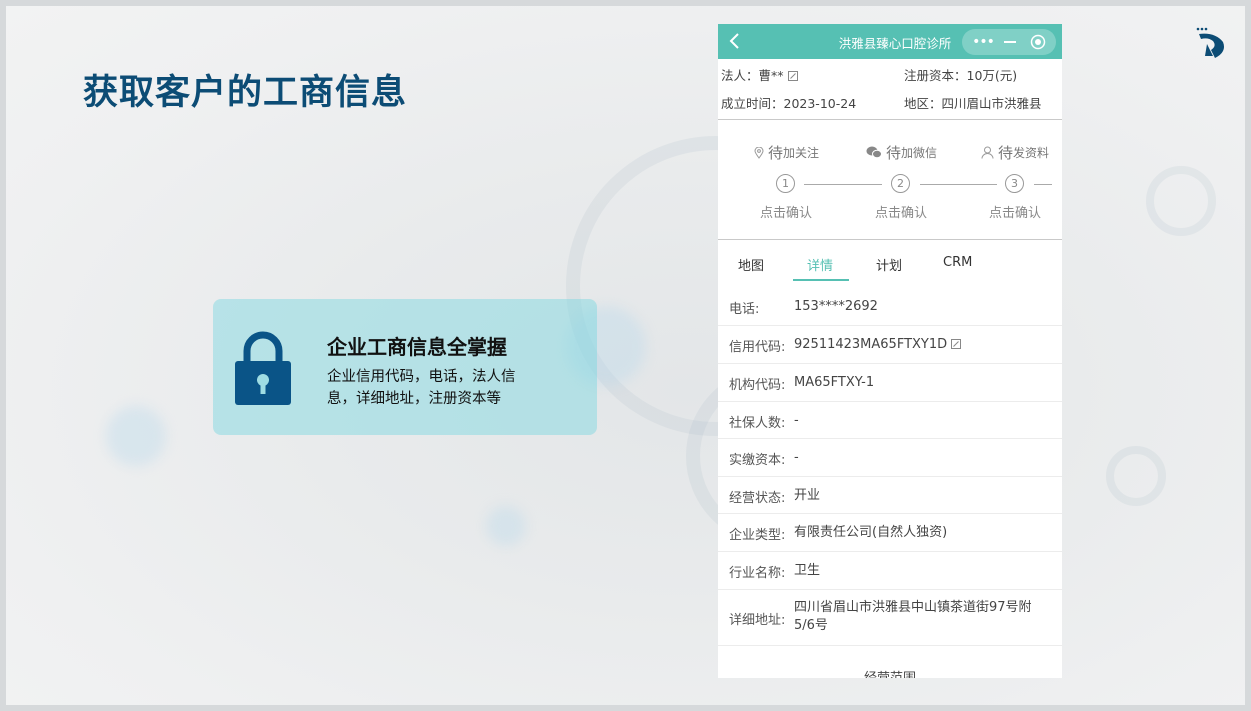  I want to click on active-tab-indicator, so click(821, 280).